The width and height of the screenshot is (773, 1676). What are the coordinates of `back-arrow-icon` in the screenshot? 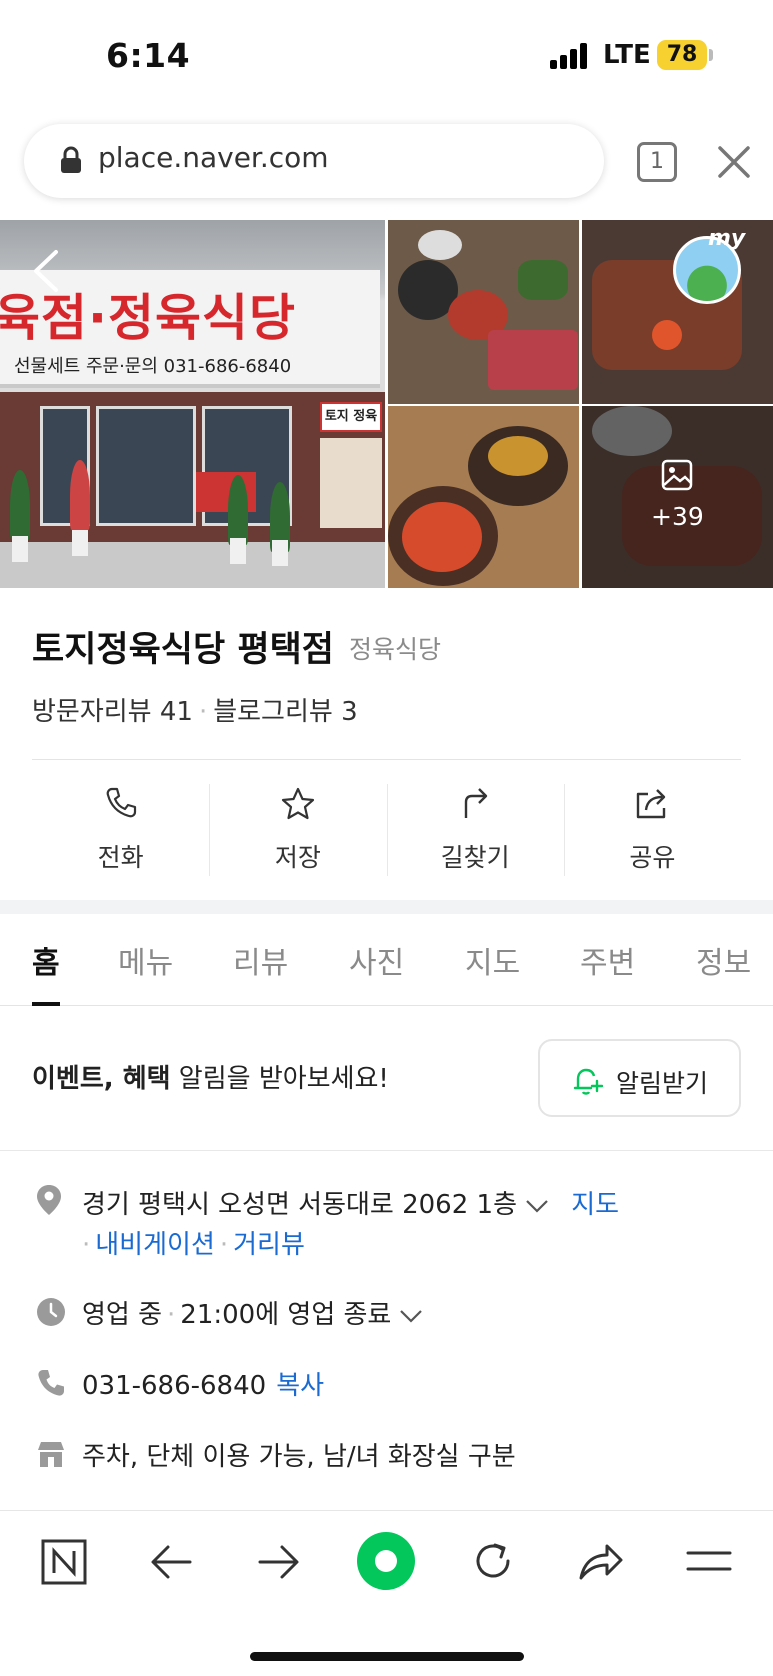 It's located at (171, 1562).